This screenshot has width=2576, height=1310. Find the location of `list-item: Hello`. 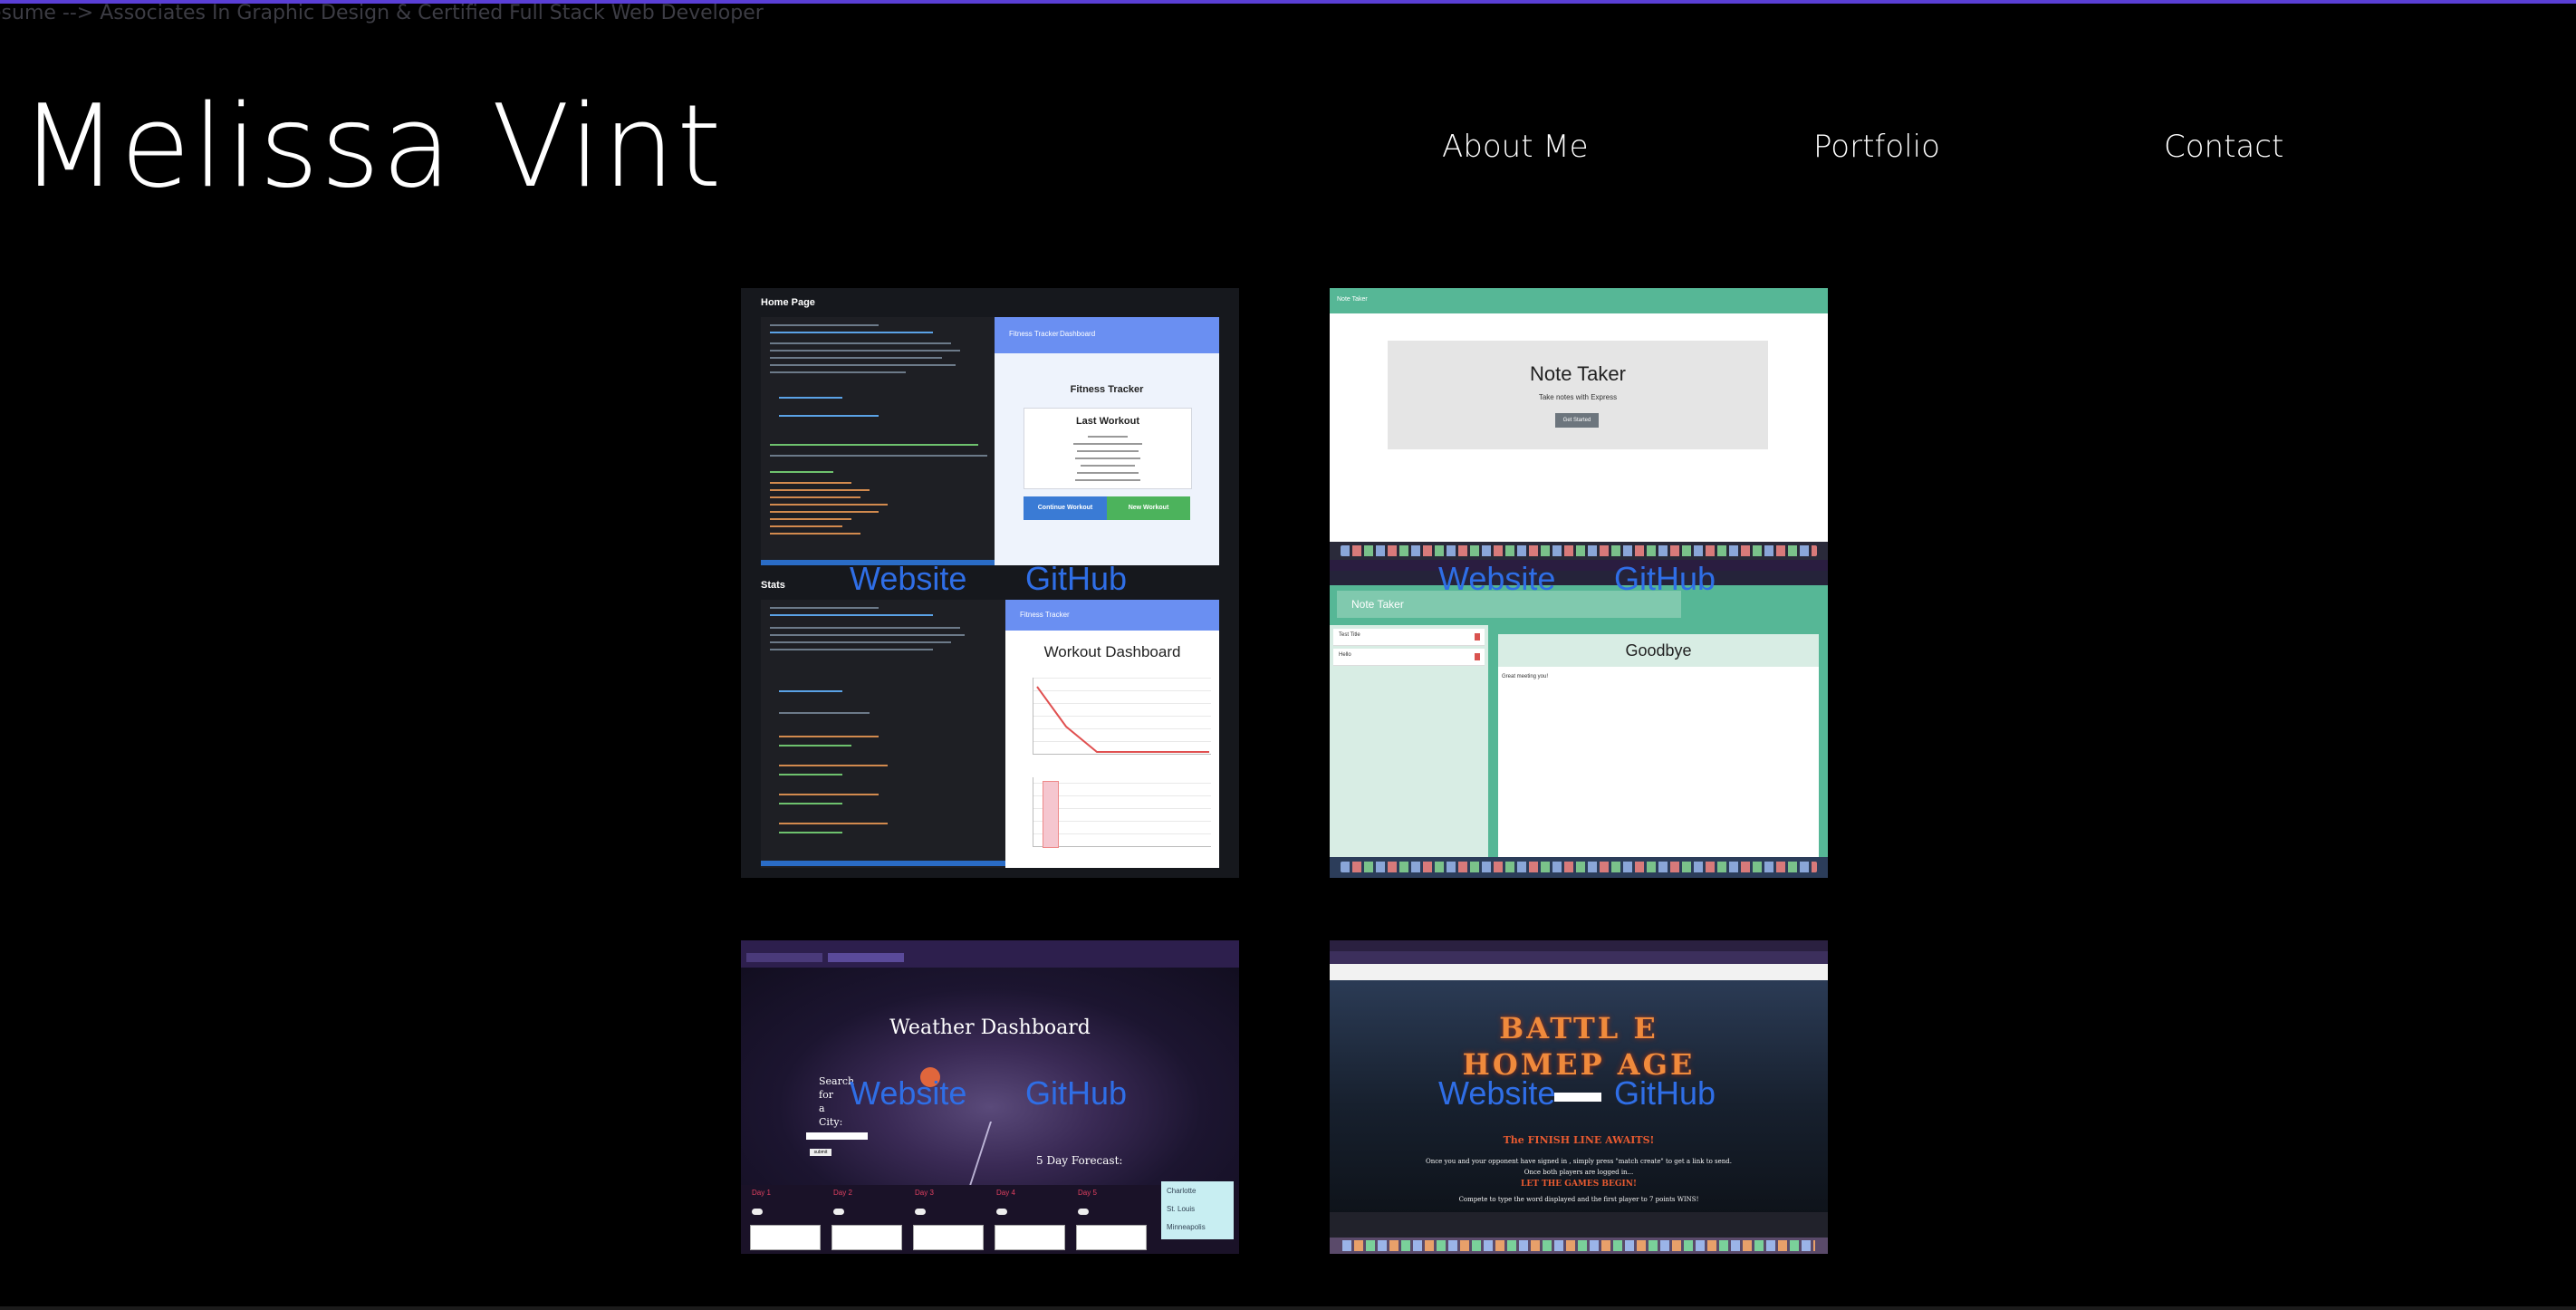

list-item: Hello is located at coordinates (1409, 658).